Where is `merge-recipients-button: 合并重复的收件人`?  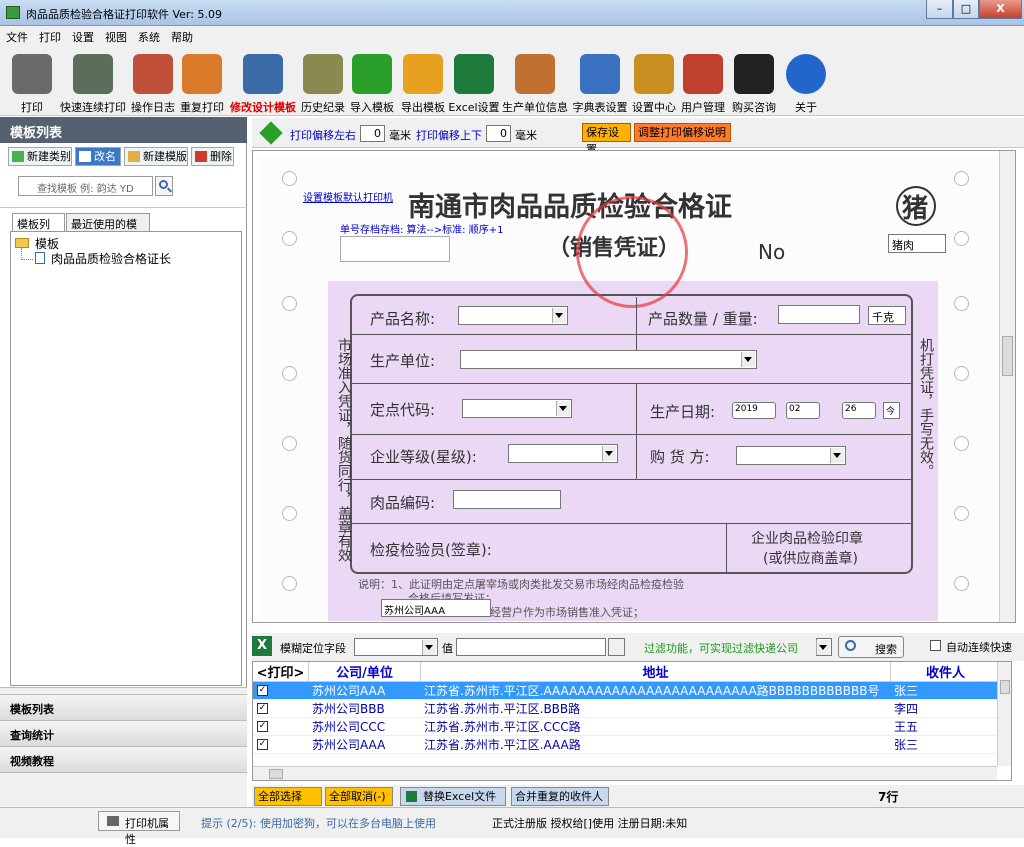
merge-recipients-button: 合并重复的收件人 is located at coordinates (560, 796).